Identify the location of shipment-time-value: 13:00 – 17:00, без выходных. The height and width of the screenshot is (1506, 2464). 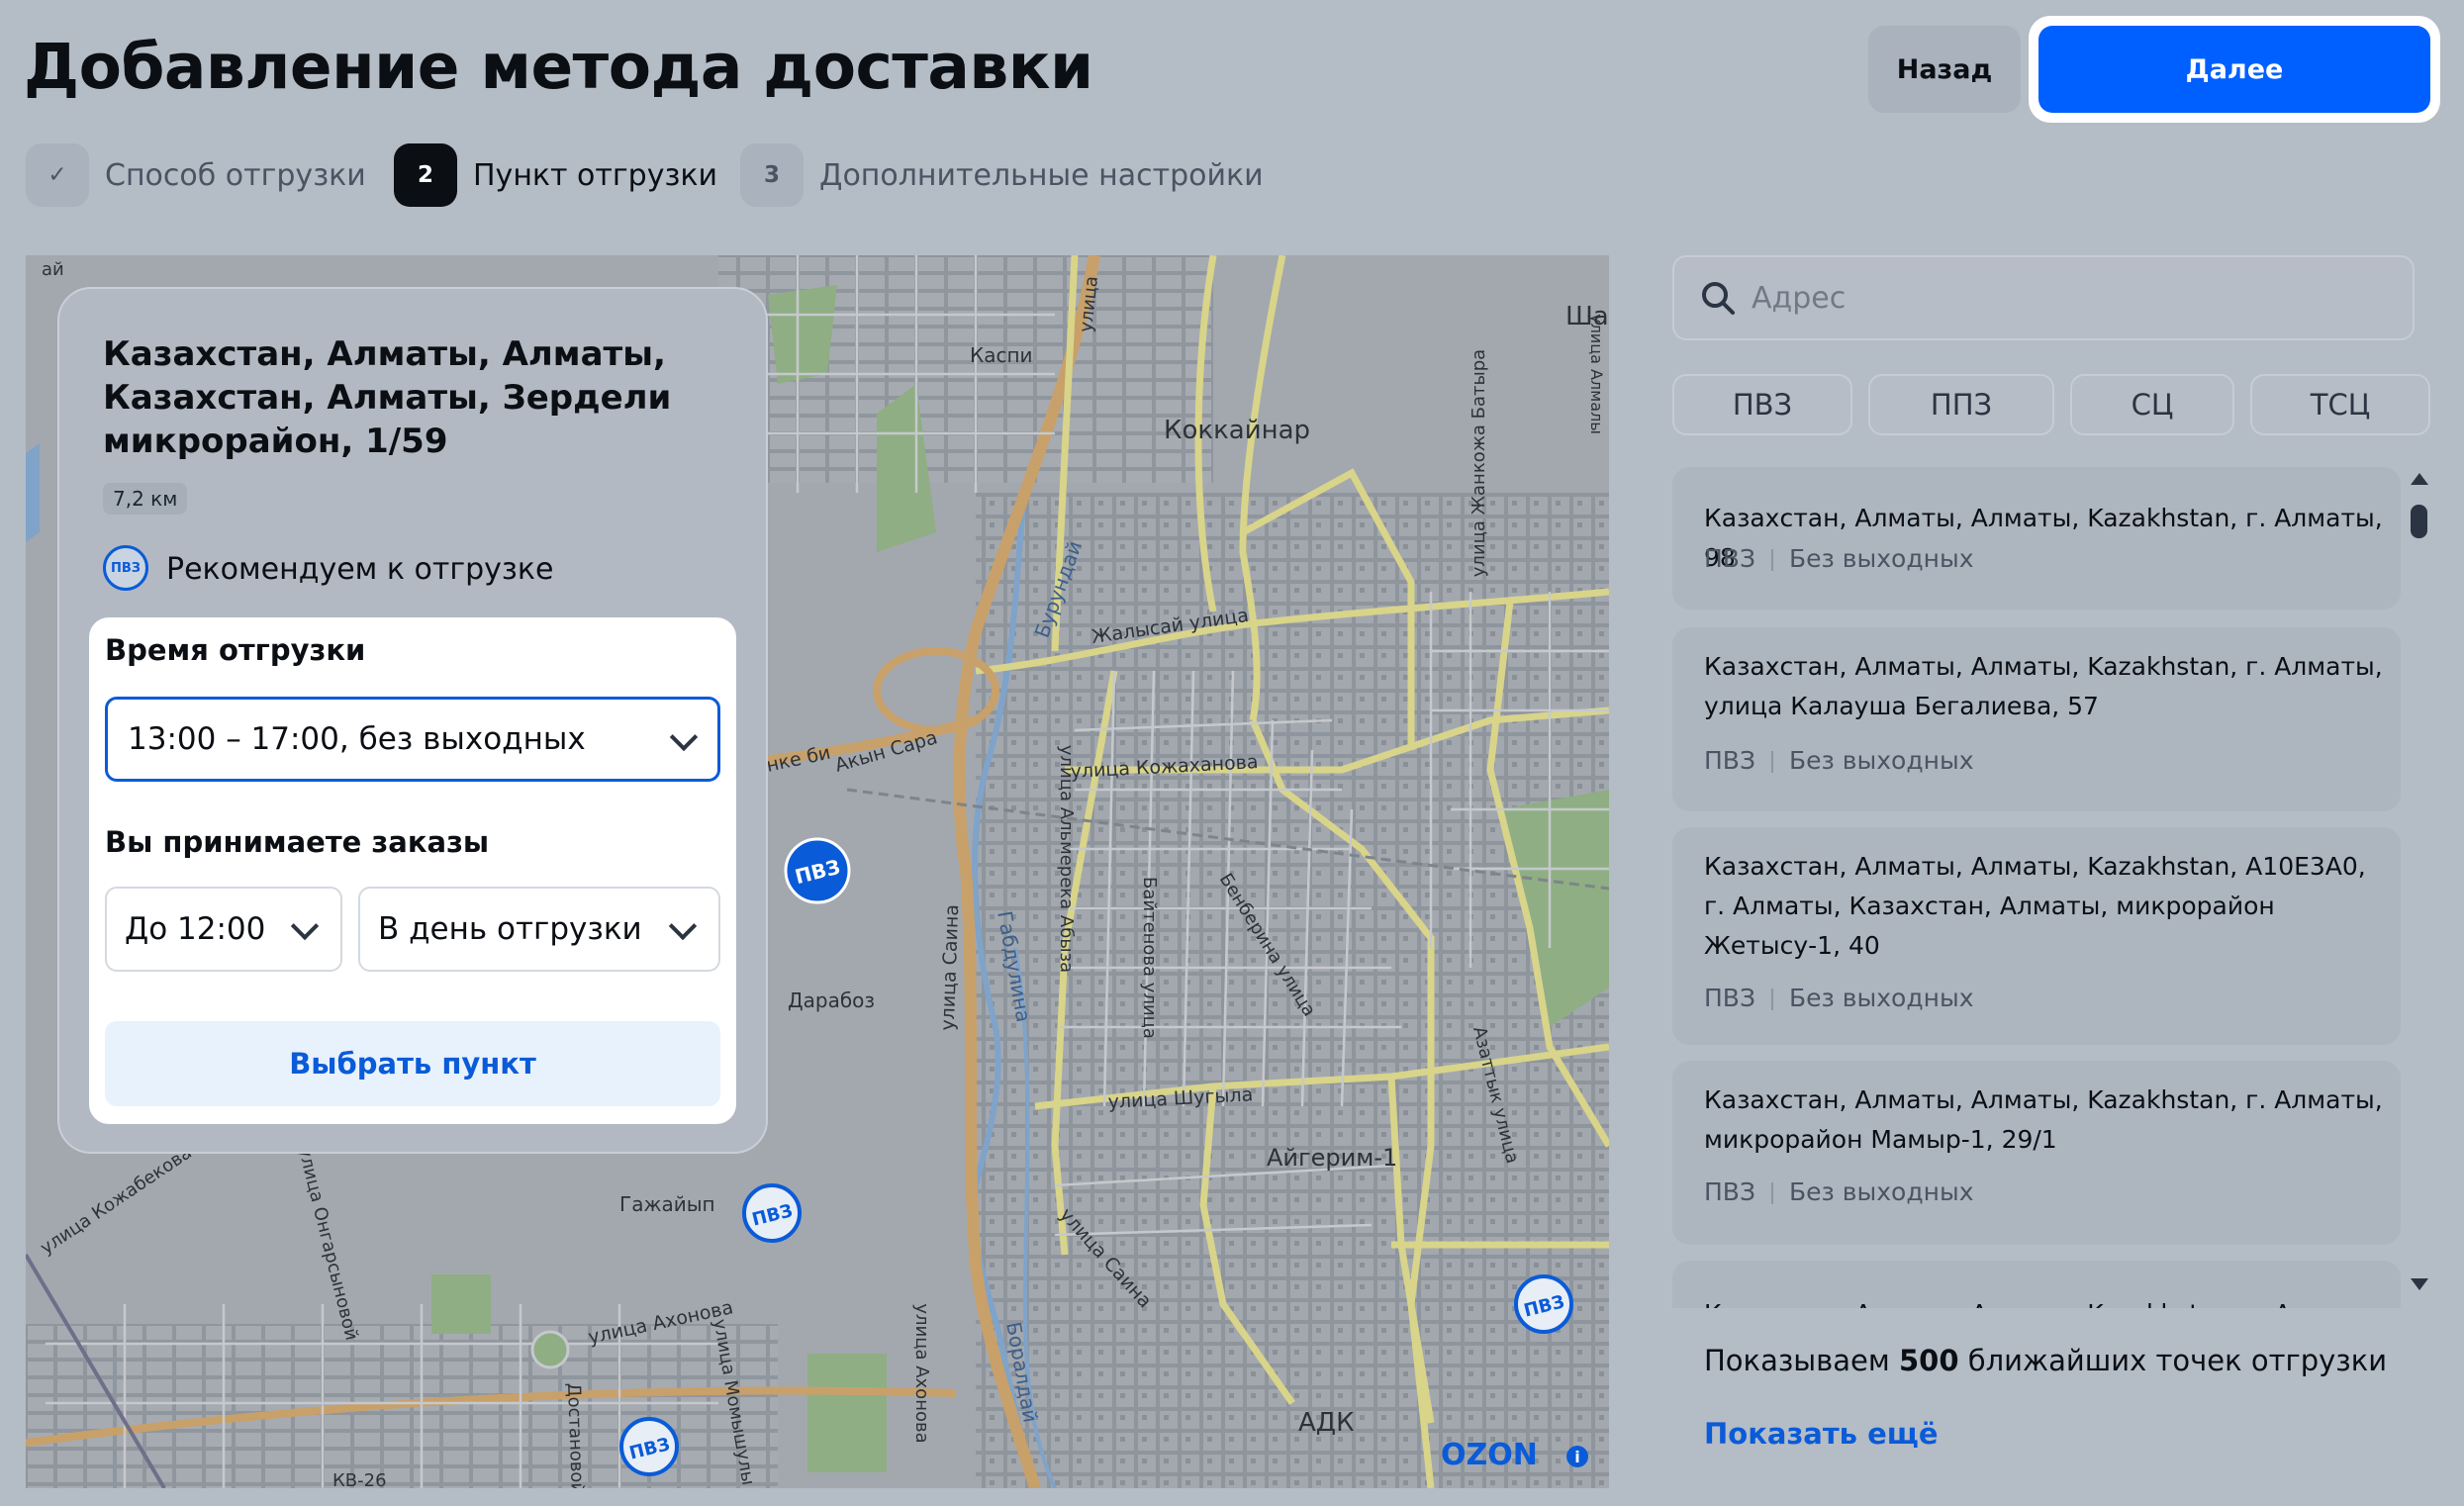
(357, 739).